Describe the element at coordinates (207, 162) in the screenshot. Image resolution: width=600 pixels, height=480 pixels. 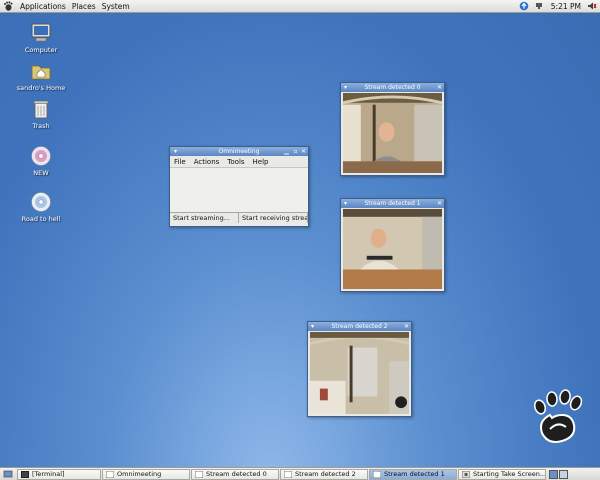
I see `menu-actions: Actions` at that location.